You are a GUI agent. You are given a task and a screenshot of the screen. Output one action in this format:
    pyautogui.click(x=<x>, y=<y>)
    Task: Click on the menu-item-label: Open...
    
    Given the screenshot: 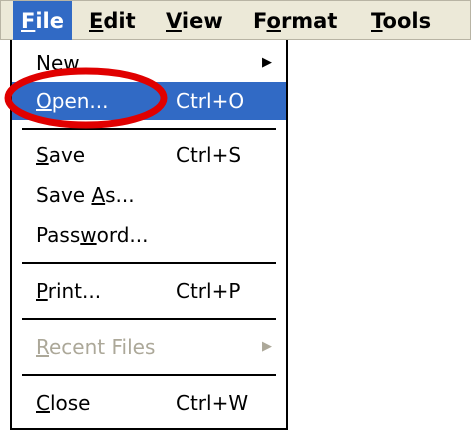 What is the action you would take?
    pyautogui.click(x=72, y=101)
    